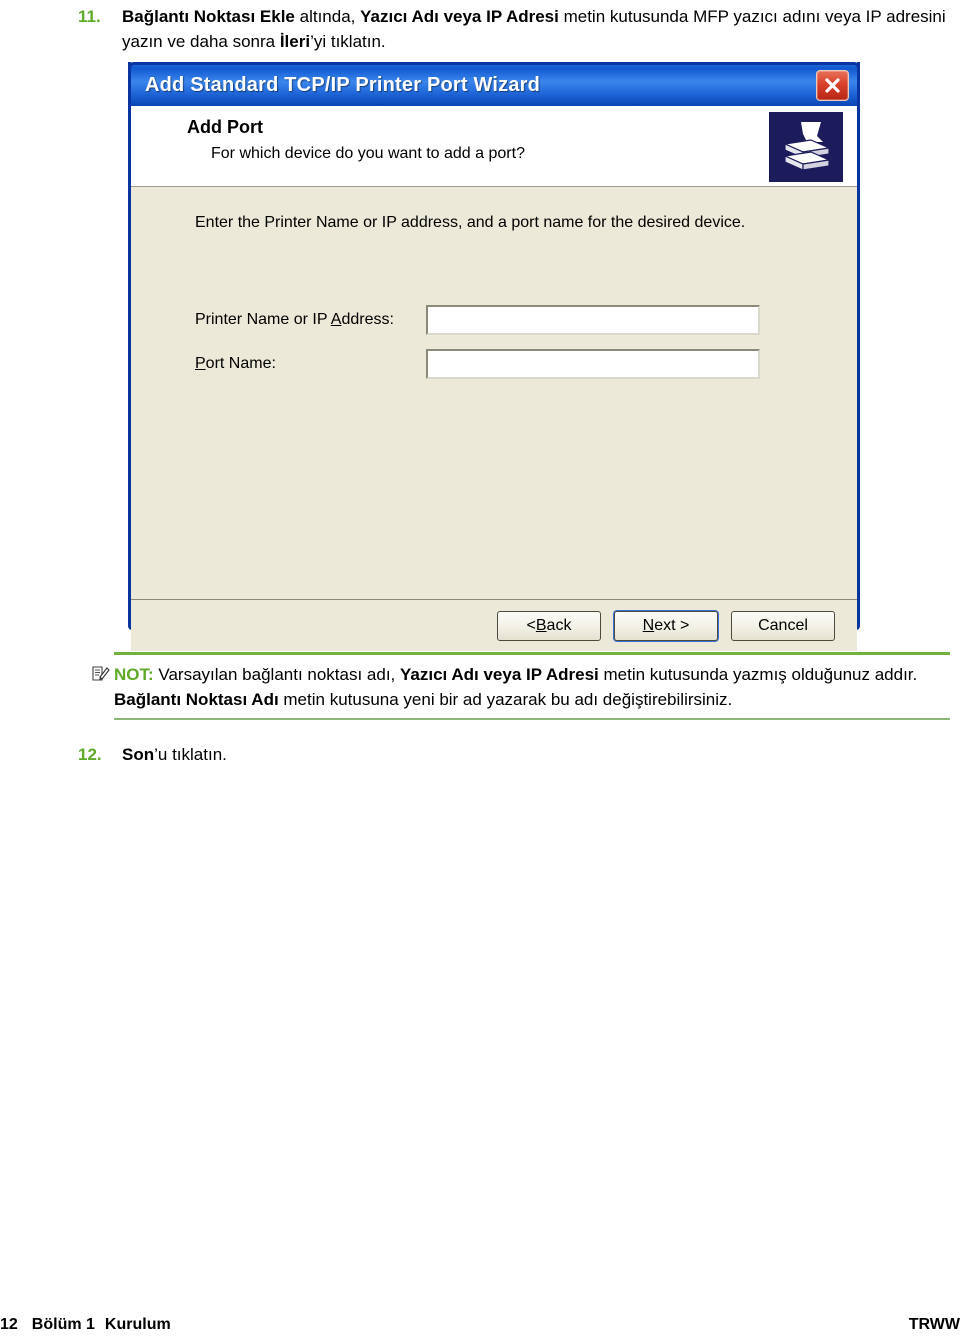 The image size is (960, 1343). I want to click on plain-text: ’yi tıklatın., so click(348, 41).